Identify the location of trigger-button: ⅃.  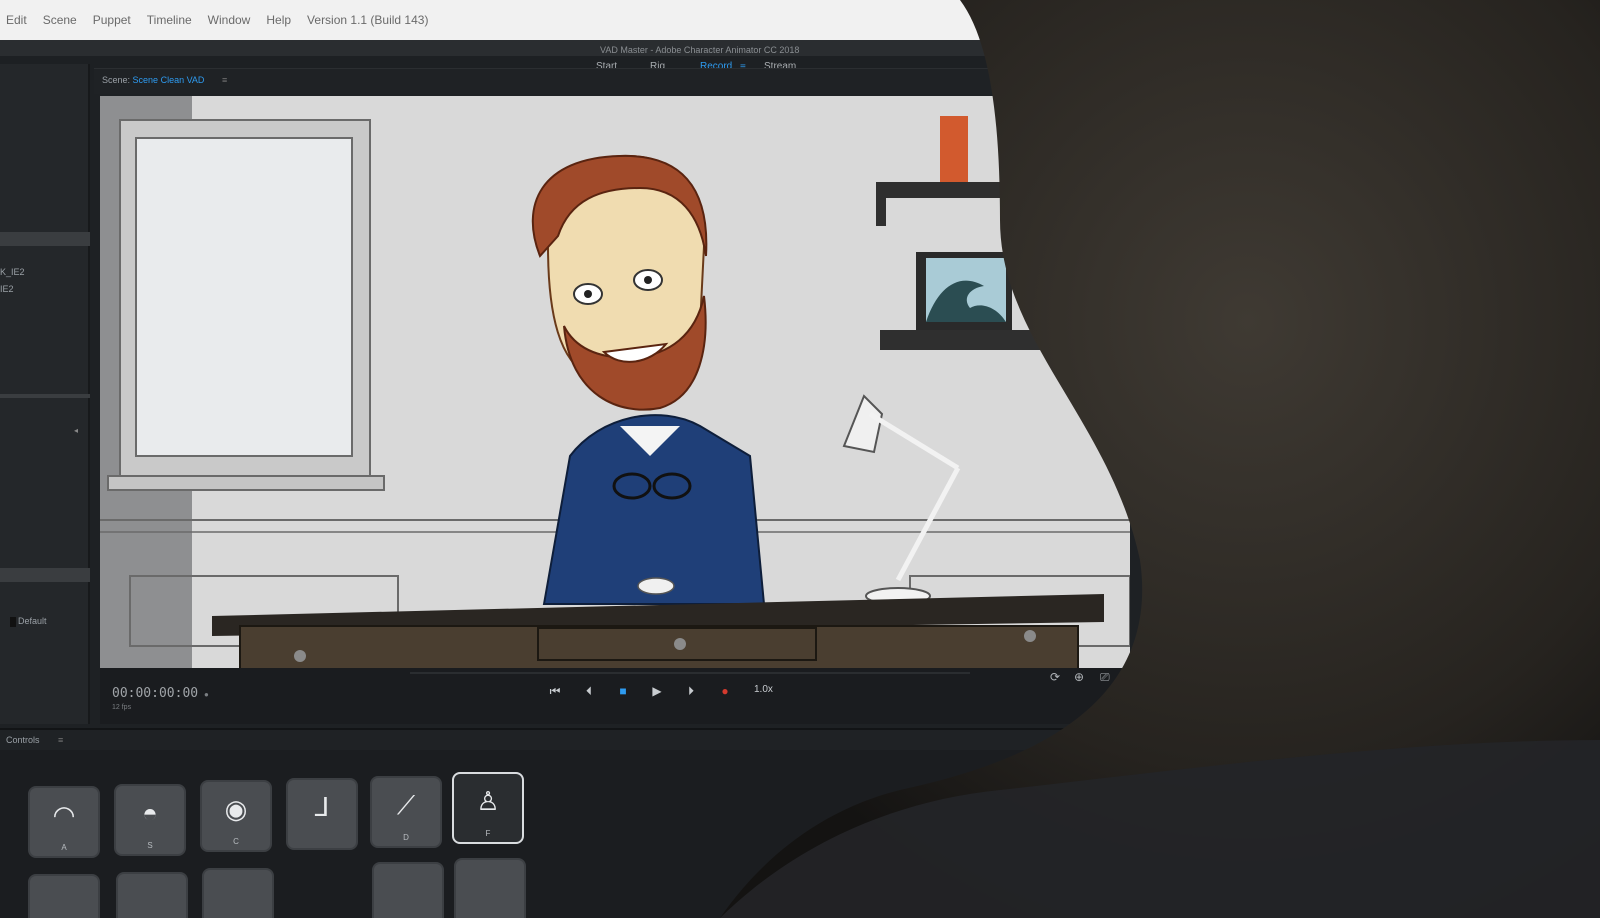
(322, 814).